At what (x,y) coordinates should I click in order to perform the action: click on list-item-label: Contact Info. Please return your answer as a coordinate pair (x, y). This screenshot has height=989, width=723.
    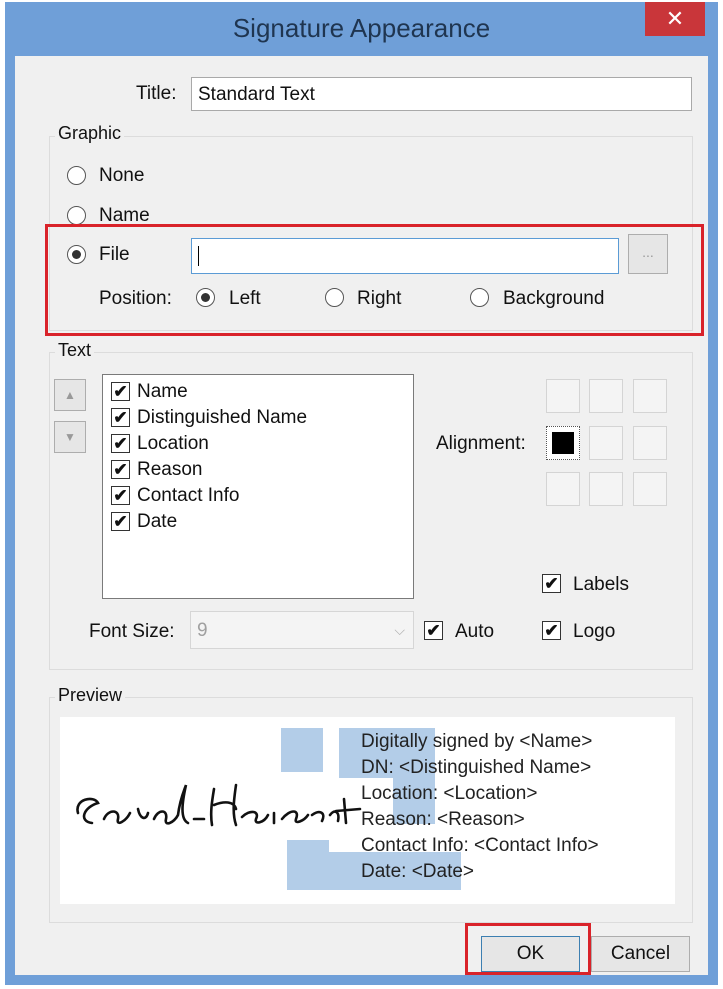
    Looking at the image, I should click on (188, 495).